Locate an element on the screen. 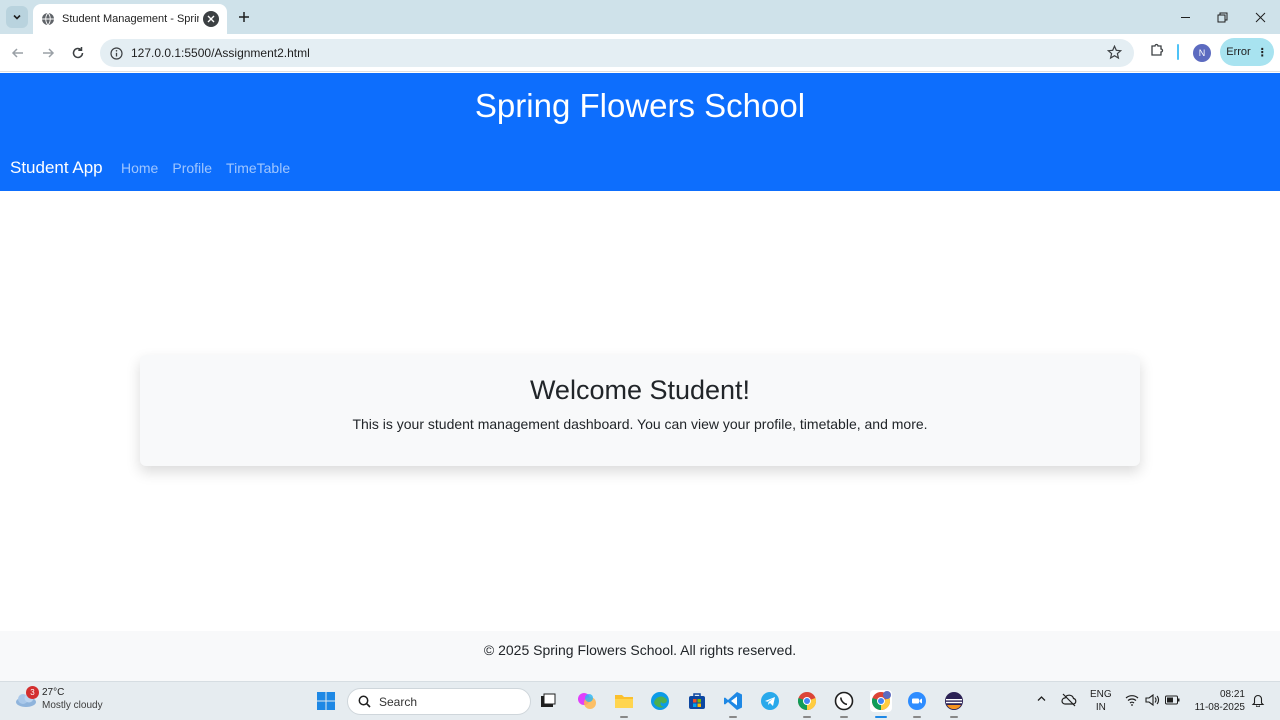  globe-icon is located at coordinates (48, 19).